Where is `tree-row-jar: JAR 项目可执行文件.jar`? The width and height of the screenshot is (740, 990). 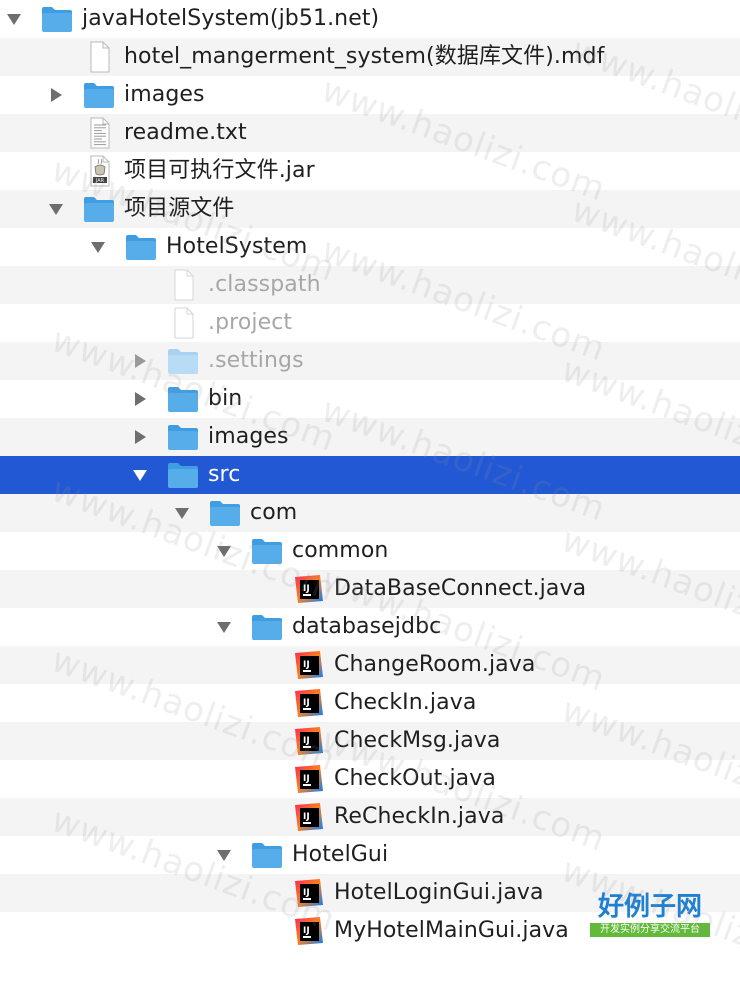 tree-row-jar: JAR 项目可执行文件.jar is located at coordinates (370, 171).